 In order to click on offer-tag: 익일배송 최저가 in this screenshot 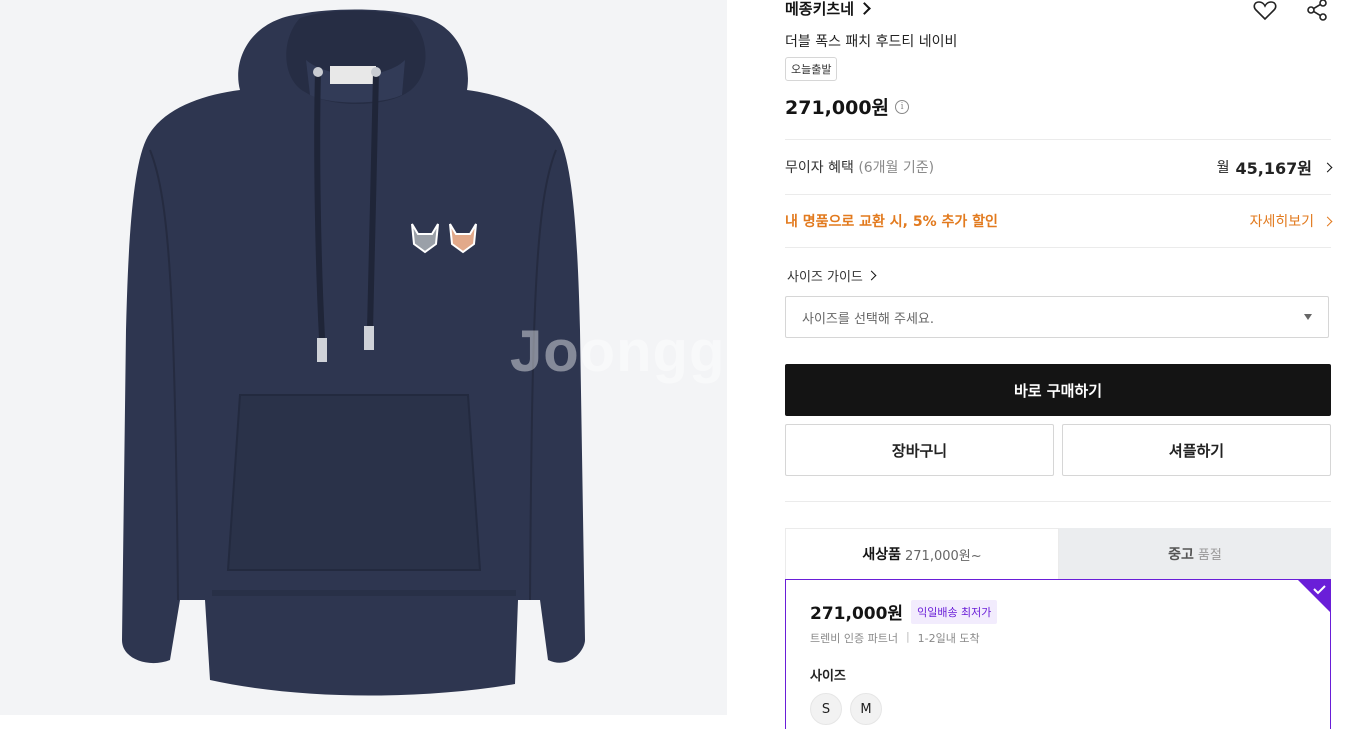, I will do `click(954, 611)`.